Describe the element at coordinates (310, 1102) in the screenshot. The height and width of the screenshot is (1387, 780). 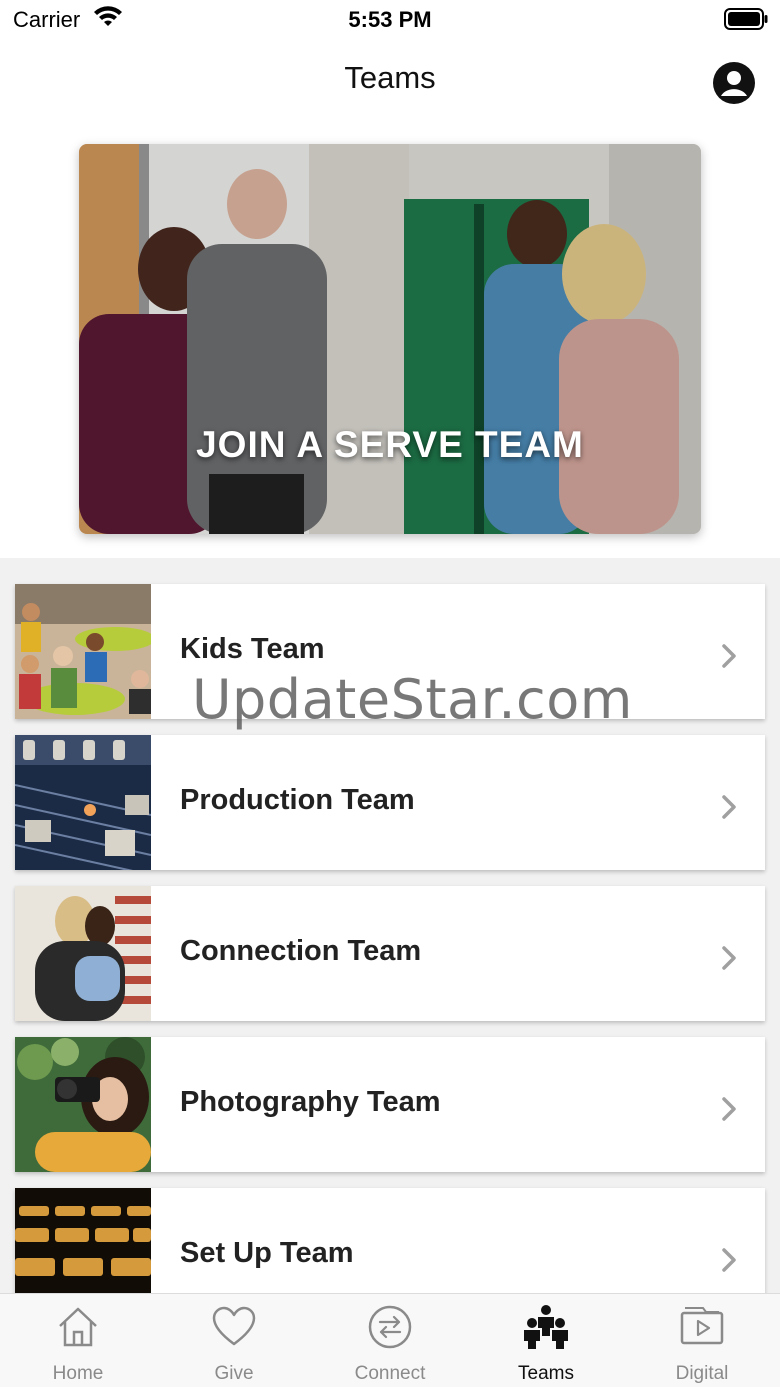
I see `team-label: Photography Team` at that location.